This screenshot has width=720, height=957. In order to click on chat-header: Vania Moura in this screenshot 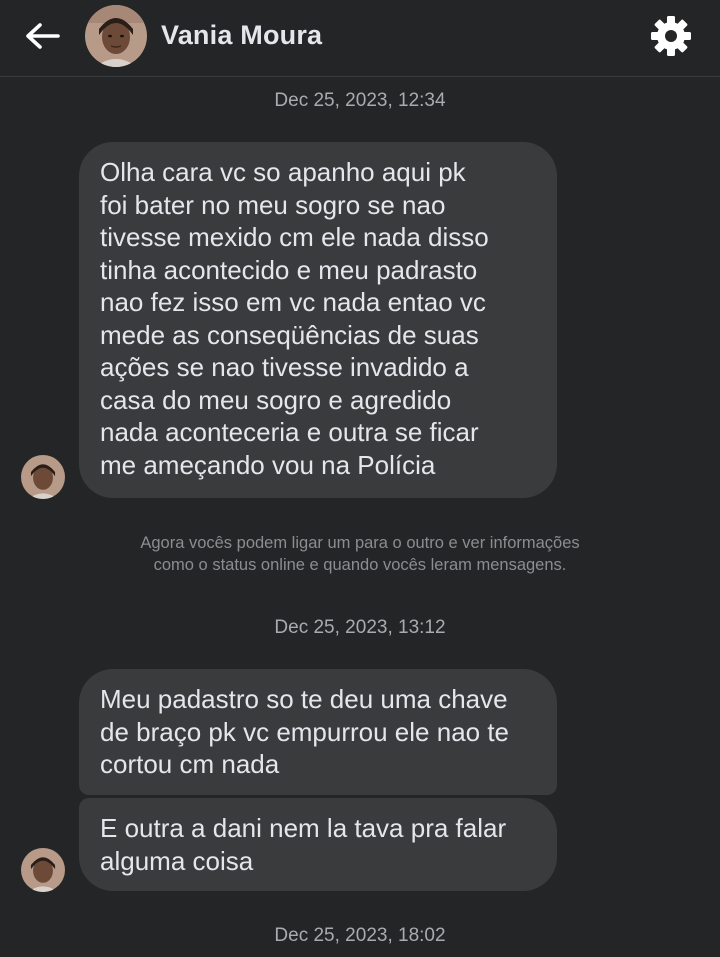, I will do `click(360, 38)`.